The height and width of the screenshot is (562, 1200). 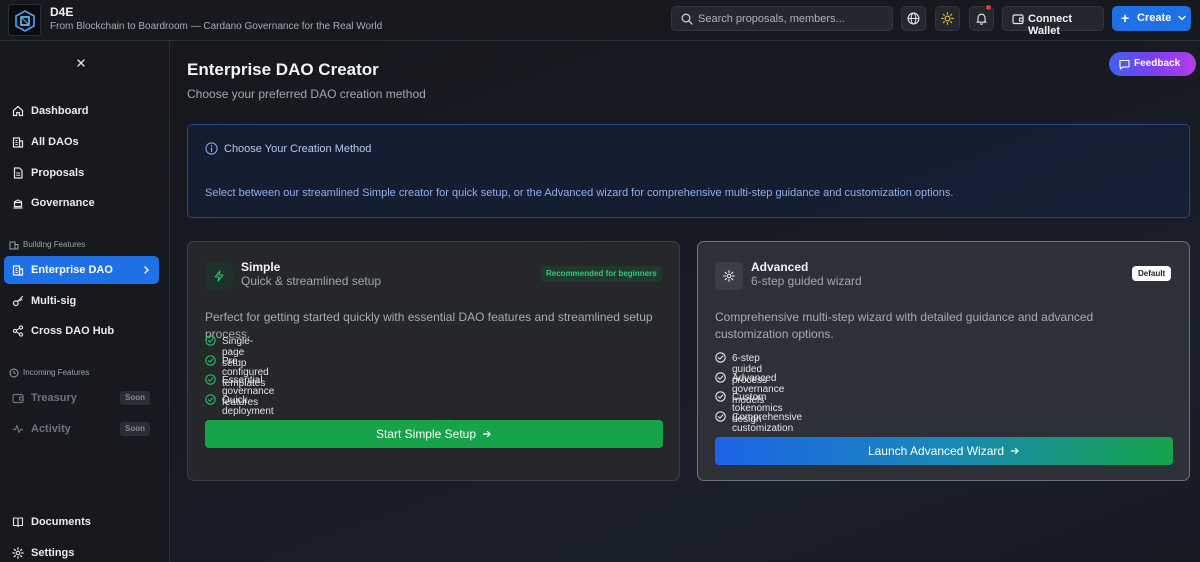 What do you see at coordinates (58, 173) in the screenshot?
I see `sidebar-item-label: Proposals` at bounding box center [58, 173].